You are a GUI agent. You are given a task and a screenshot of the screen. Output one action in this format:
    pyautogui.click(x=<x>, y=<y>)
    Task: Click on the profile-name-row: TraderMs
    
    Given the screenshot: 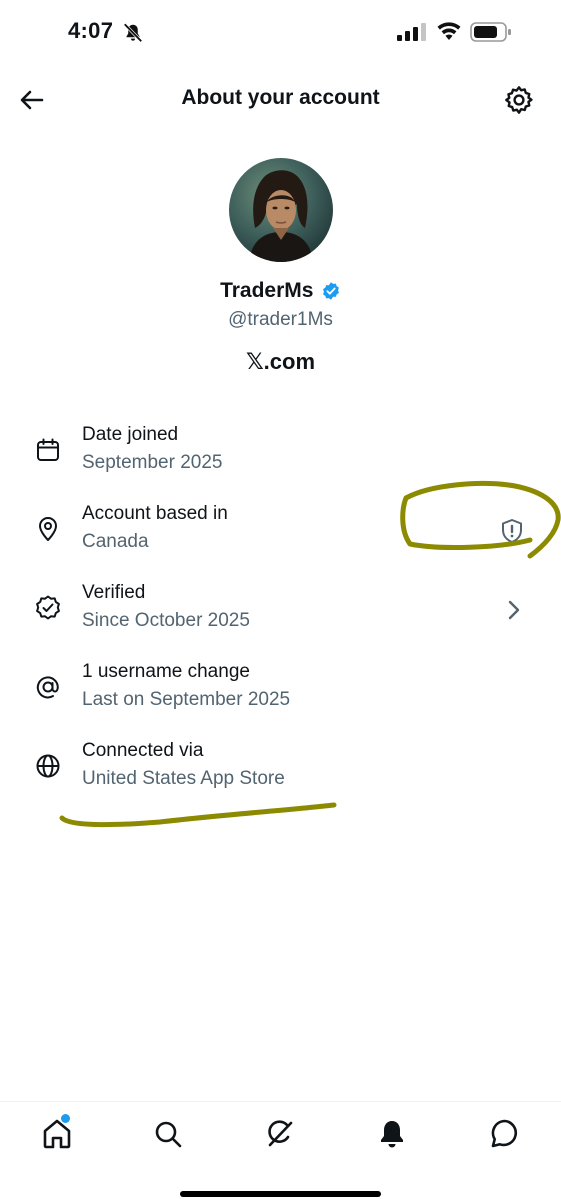 What is the action you would take?
    pyautogui.click(x=280, y=291)
    